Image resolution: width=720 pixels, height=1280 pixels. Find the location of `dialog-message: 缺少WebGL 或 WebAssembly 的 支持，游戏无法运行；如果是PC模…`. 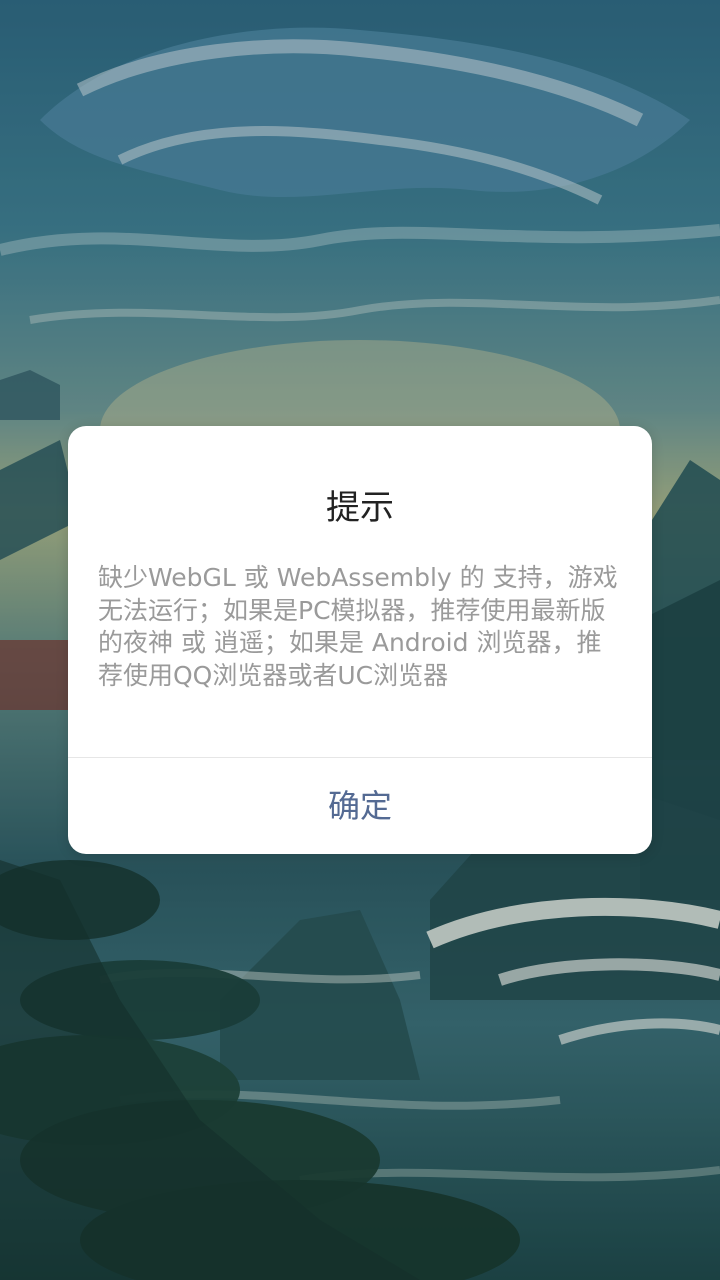

dialog-message: 缺少WebGL 或 WebAssembly 的 支持，游戏无法运行；如果是PC模… is located at coordinates (358, 626).